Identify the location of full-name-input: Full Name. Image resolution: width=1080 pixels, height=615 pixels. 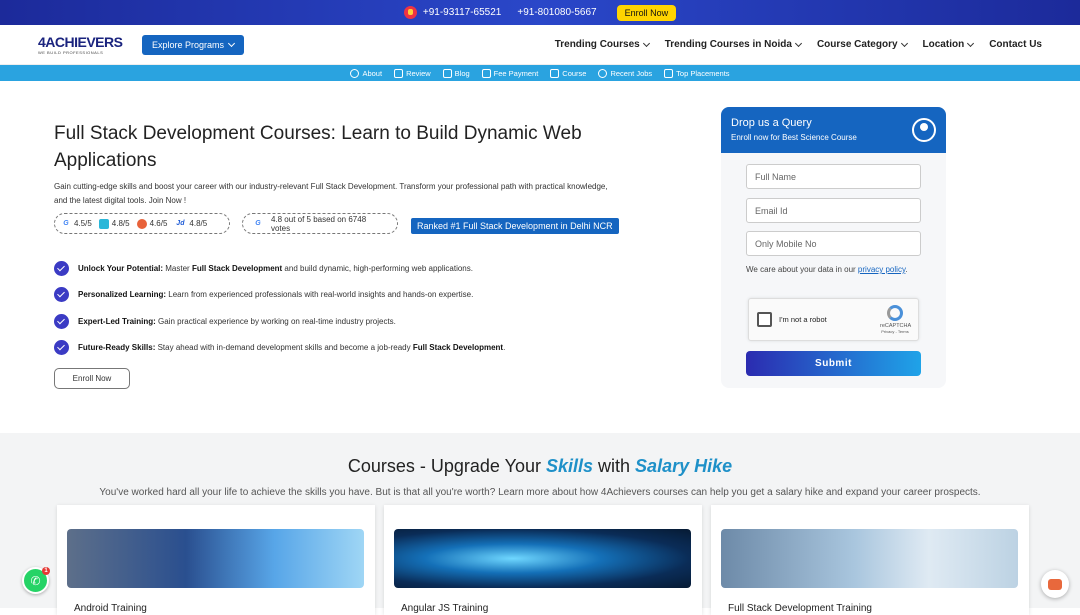
(833, 176).